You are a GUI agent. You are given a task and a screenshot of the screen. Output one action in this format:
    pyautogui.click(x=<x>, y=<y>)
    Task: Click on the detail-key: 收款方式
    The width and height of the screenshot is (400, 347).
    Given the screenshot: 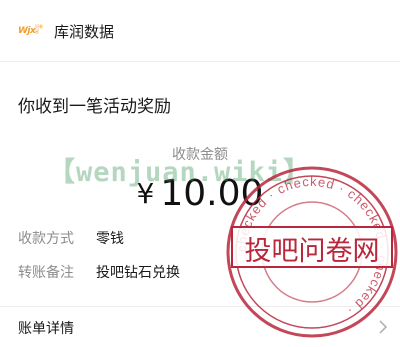 What is the action you would take?
    pyautogui.click(x=46, y=239)
    